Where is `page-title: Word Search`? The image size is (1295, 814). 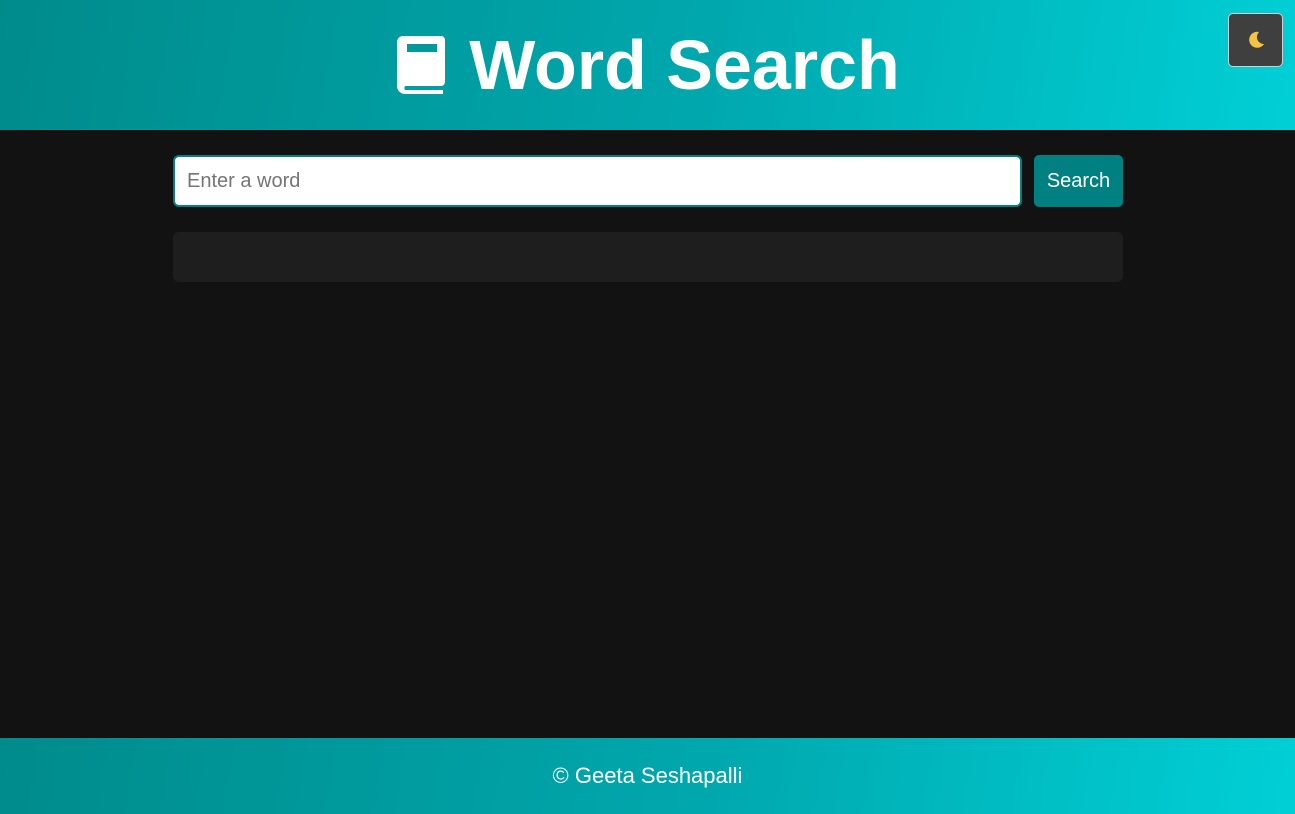 page-title: Word Search is located at coordinates (648, 65).